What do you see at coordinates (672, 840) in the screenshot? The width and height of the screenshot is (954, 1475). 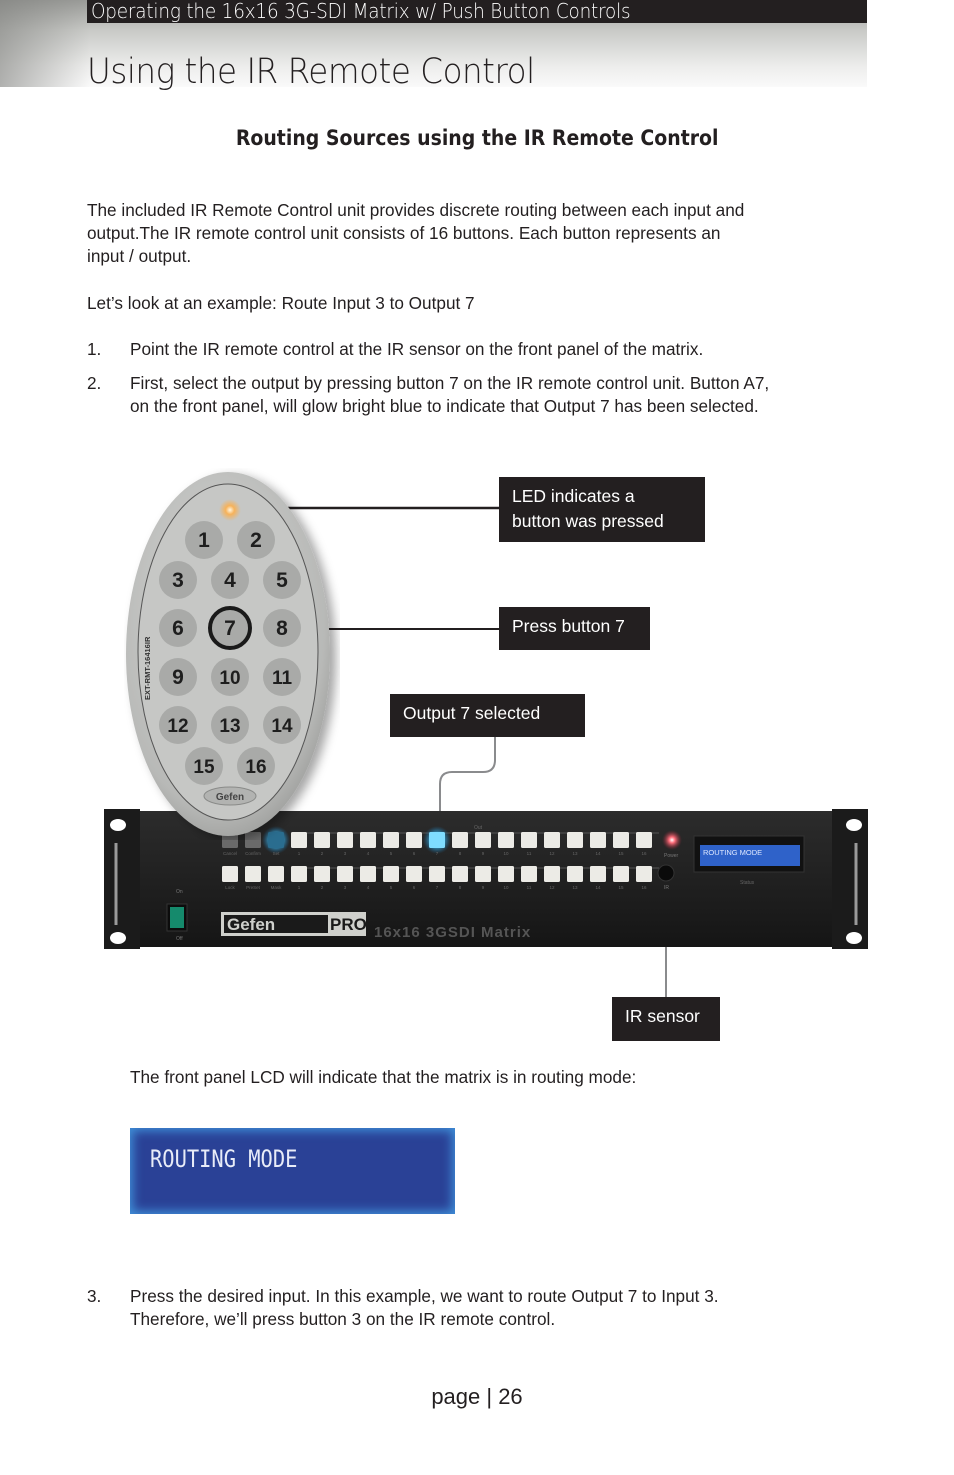 I see `power-led-icon` at bounding box center [672, 840].